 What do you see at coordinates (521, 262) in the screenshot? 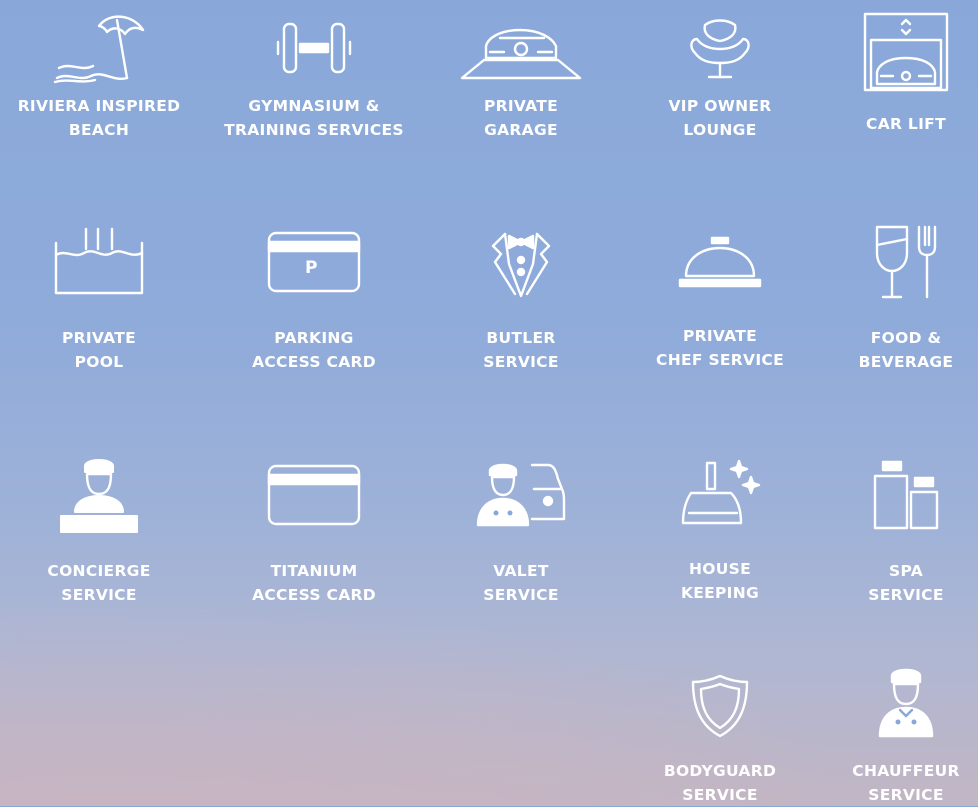
I see `butler-tuxedo-icon` at bounding box center [521, 262].